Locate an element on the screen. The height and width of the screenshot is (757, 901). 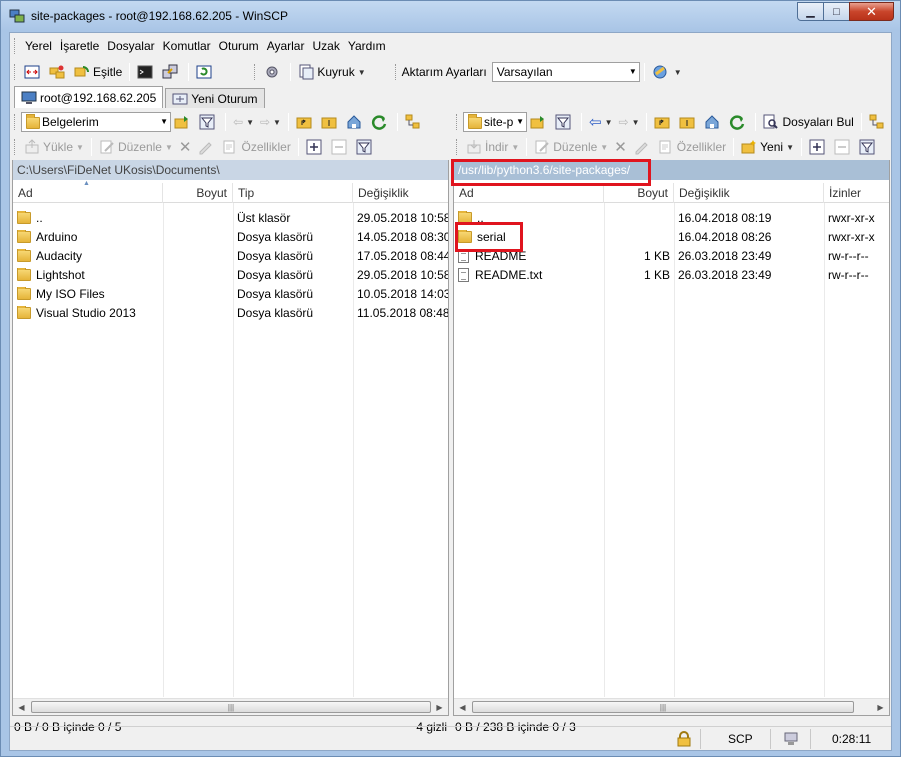
menu-grip is located at coordinates (15, 46).